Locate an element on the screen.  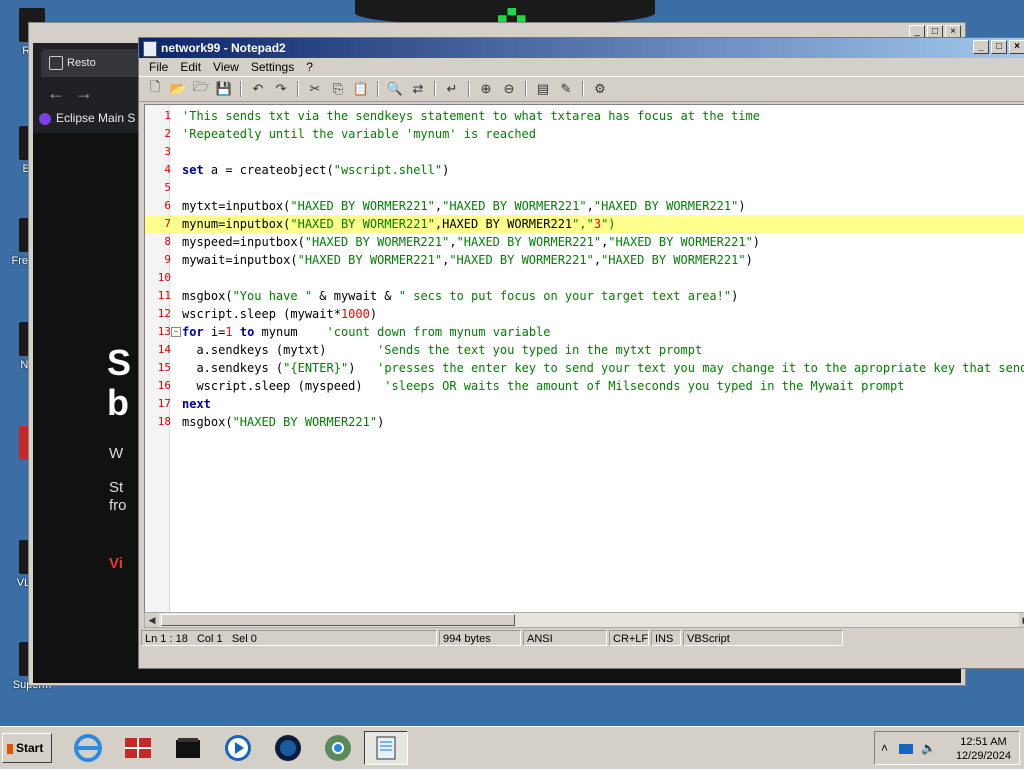
code-line: 12 wscript.sleep (mywait*1000) is located at coordinates (584, 314).